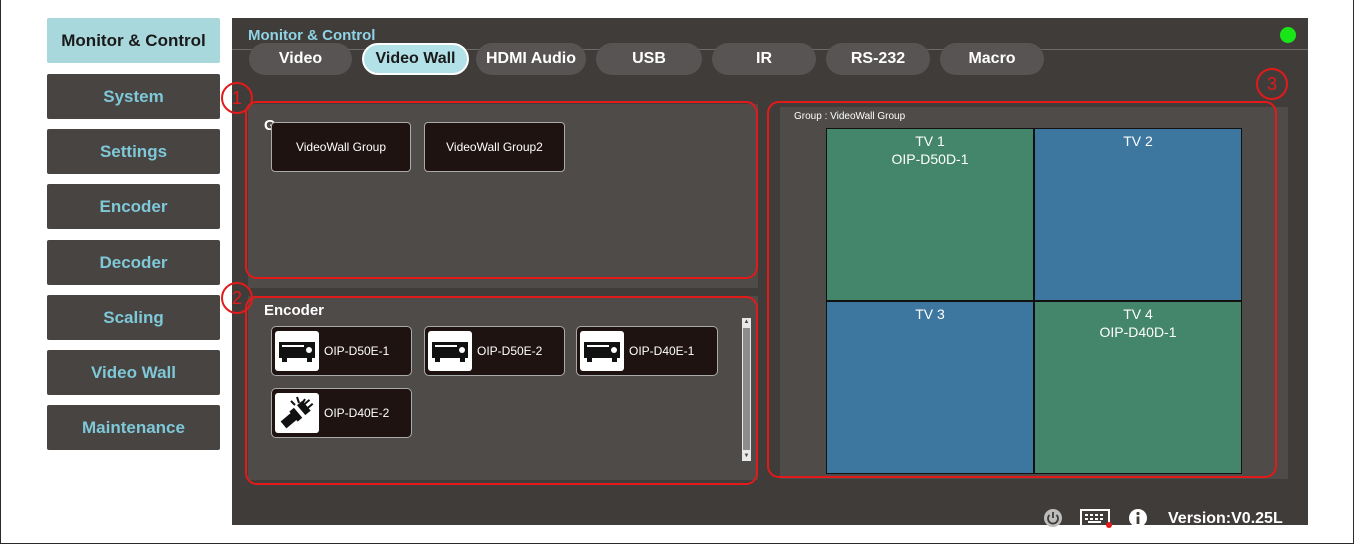 The width and height of the screenshot is (1354, 544). I want to click on annotation-number-2: 2, so click(237, 298).